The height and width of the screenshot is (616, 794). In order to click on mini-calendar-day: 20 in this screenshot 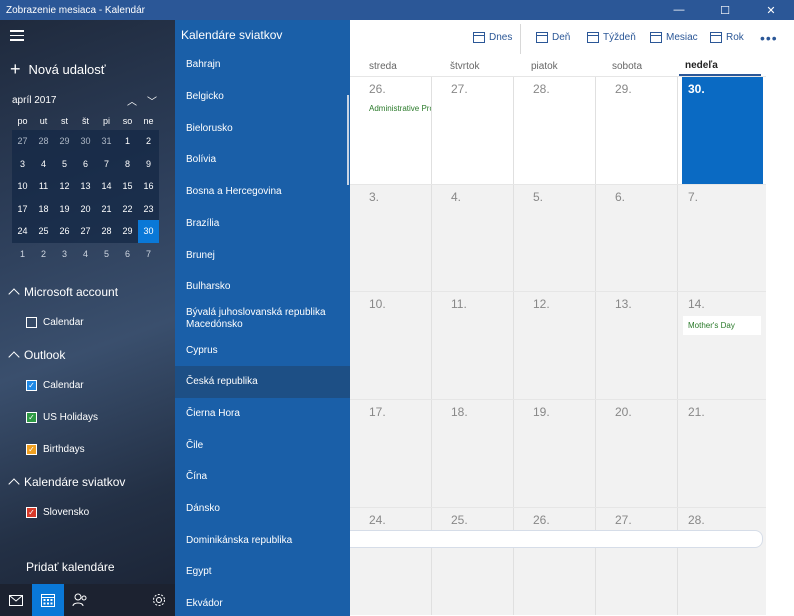, I will do `click(85, 208)`.